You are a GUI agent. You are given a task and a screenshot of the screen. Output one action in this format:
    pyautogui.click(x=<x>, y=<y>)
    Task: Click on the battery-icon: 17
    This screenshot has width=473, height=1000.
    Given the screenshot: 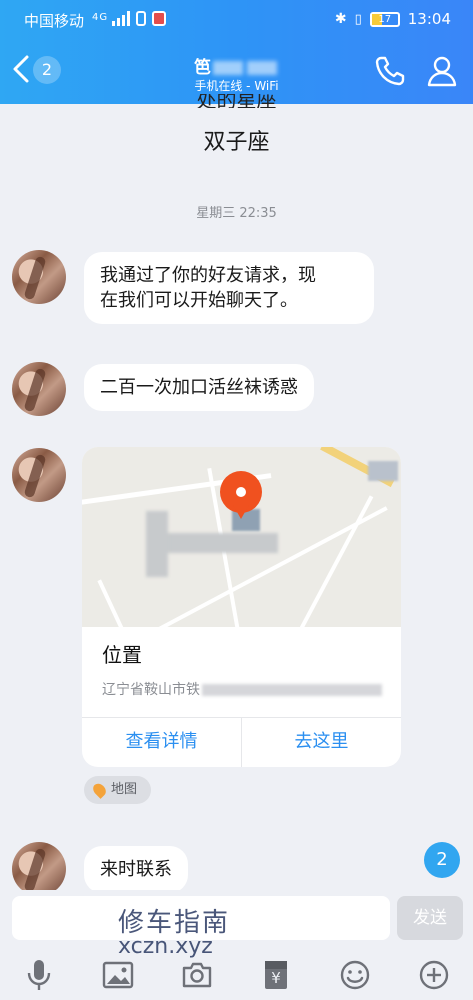 What is the action you would take?
    pyautogui.click(x=384, y=19)
    